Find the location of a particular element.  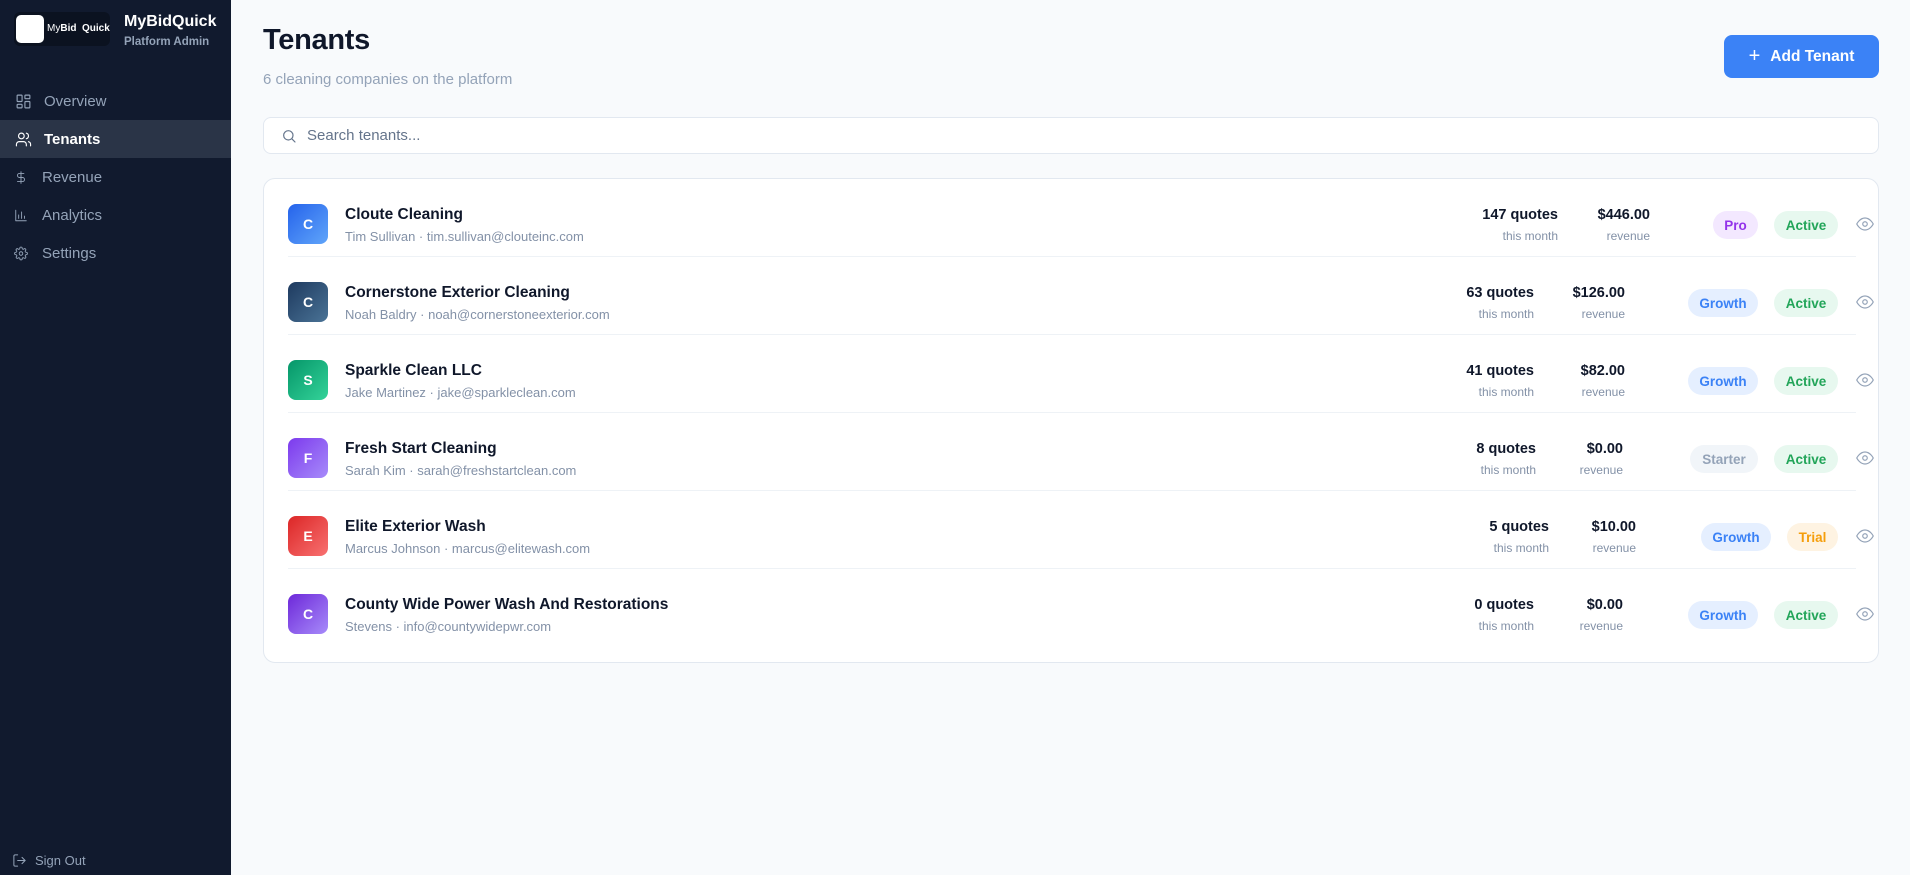

sidebar-item-label: Revenue is located at coordinates (72, 177).